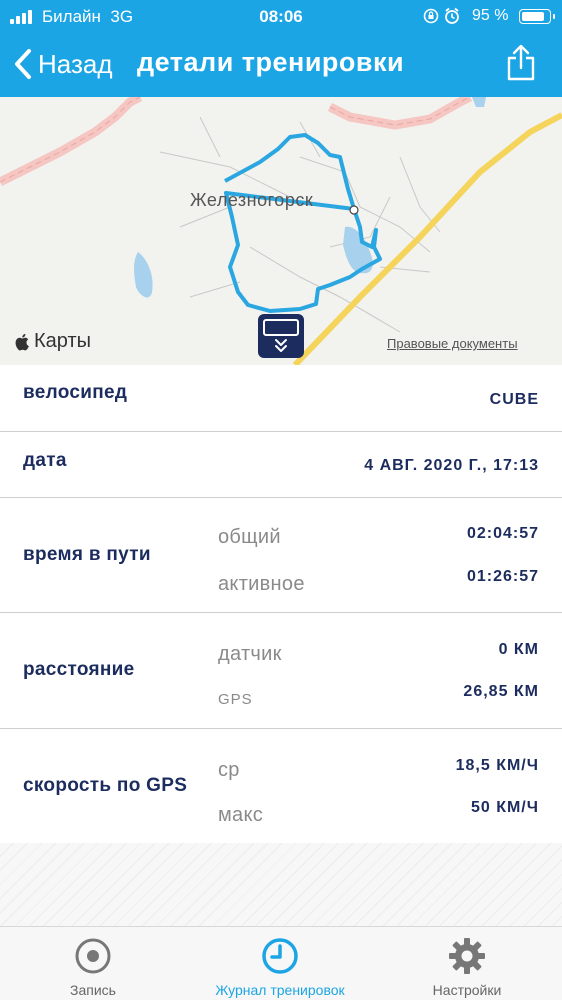 The height and width of the screenshot is (1000, 562). What do you see at coordinates (87, 554) in the screenshot?
I see `moving-time-label: время в пути` at bounding box center [87, 554].